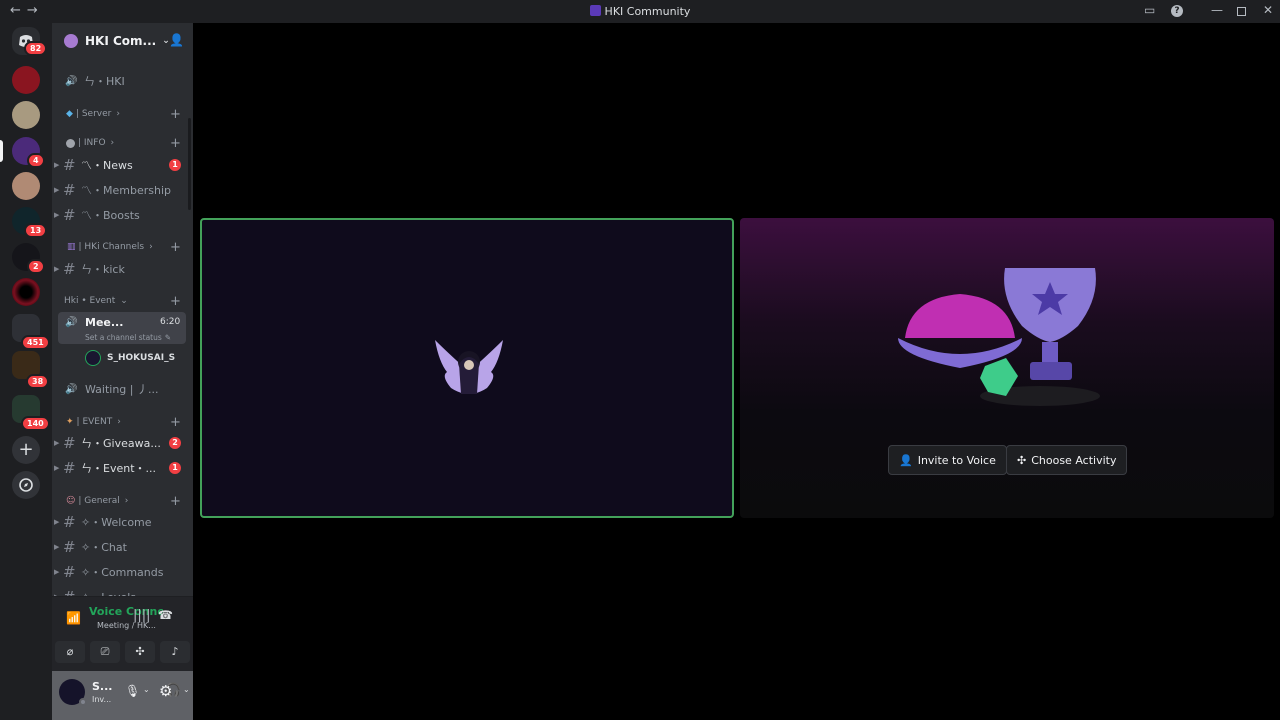  What do you see at coordinates (175, 652) in the screenshot?
I see `soundboard-button: ♪` at bounding box center [175, 652].